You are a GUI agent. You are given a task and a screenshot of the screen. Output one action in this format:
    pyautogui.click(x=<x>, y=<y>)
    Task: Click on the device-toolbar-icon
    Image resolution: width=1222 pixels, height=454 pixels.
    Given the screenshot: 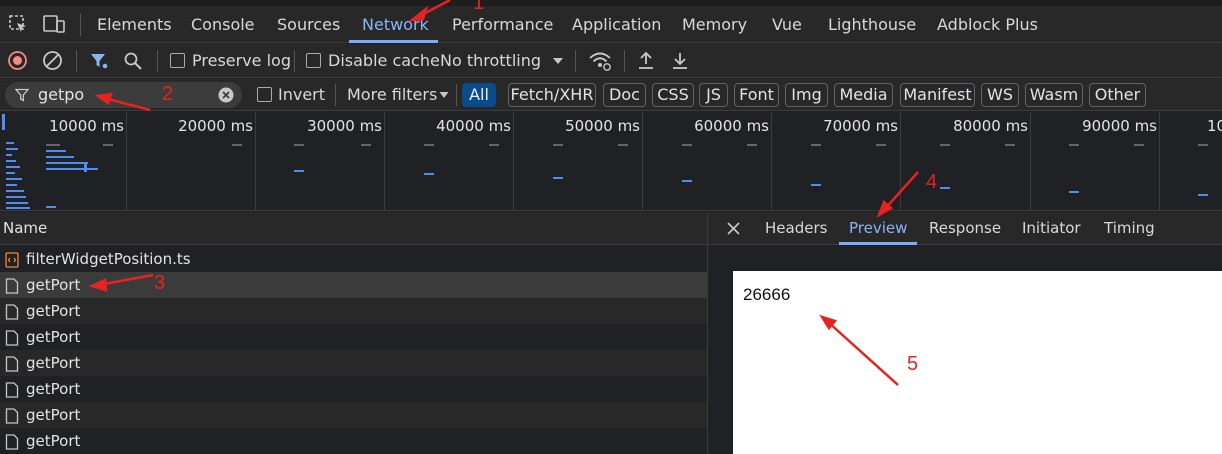 What is the action you would take?
    pyautogui.click(x=54, y=24)
    